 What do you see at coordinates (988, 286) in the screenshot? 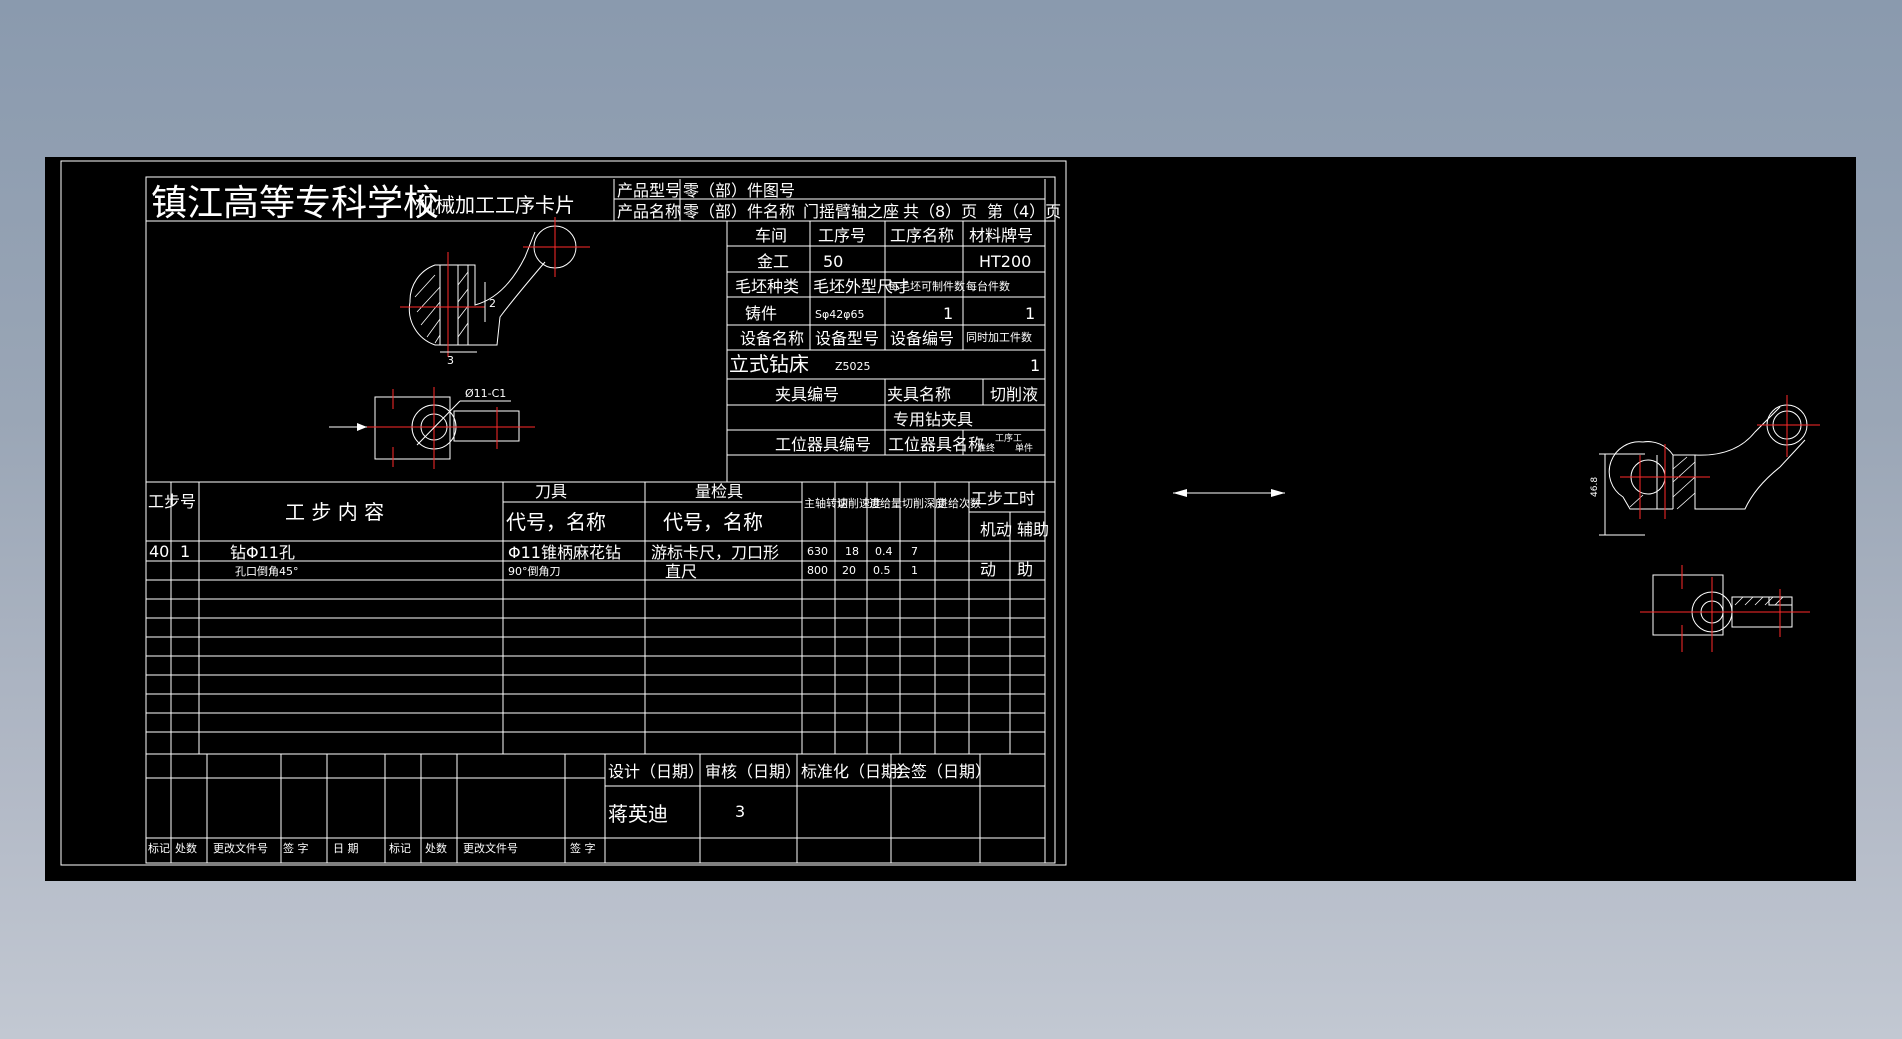
I see `label-pieces-per-unit: 每台件数` at bounding box center [988, 286].